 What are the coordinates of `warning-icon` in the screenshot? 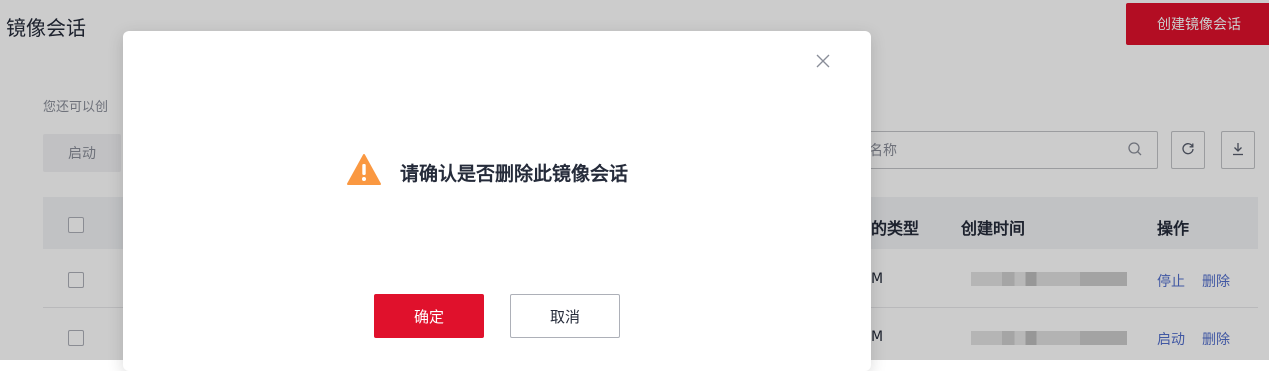 It's located at (364, 172).